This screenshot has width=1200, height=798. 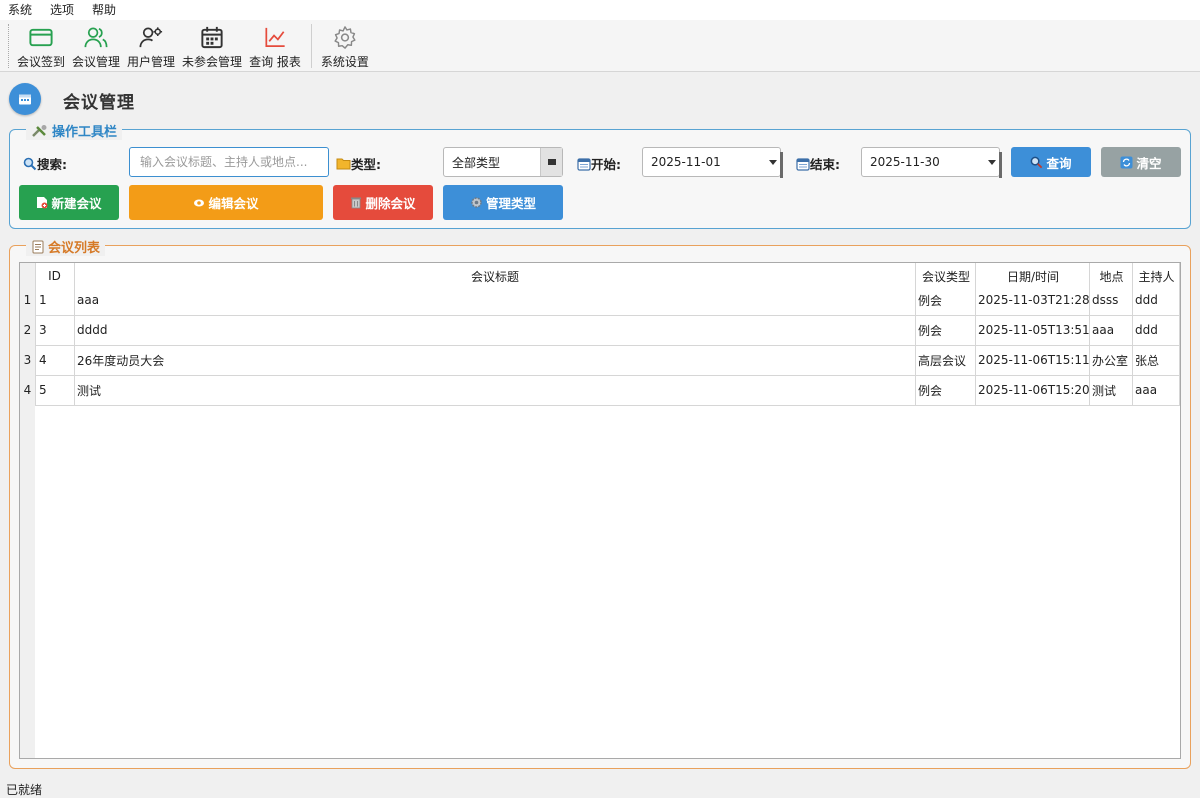 I want to click on row-number: 2, so click(x=27, y=330).